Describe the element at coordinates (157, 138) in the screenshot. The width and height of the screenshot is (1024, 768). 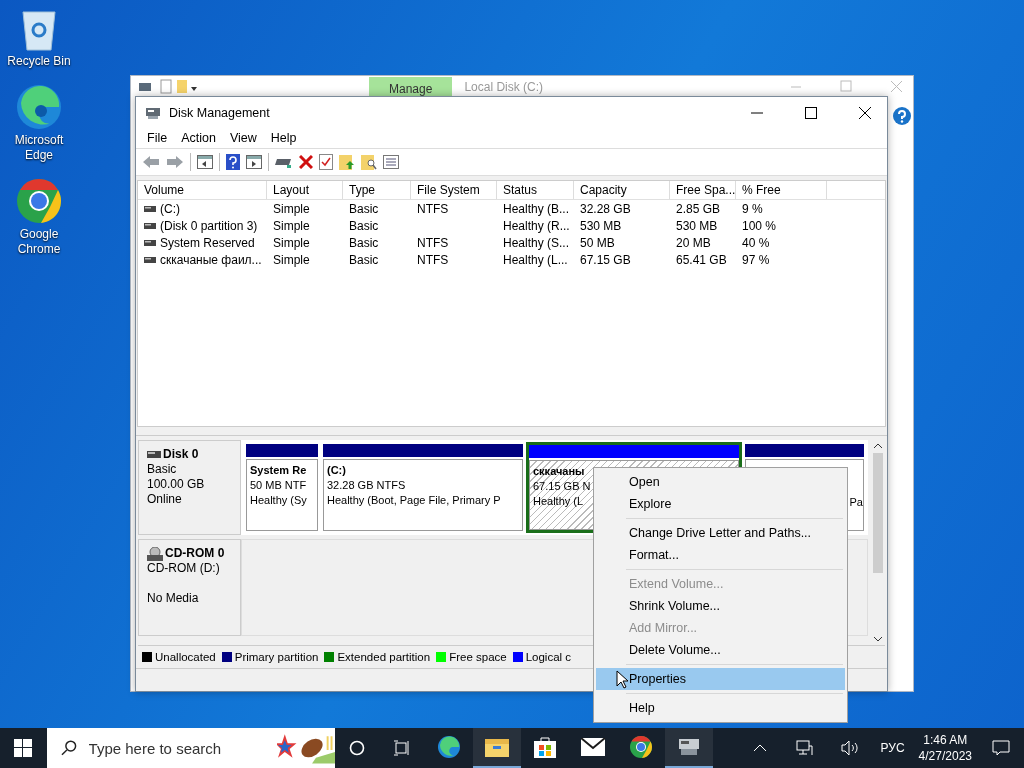
I see `menu-item: File` at that location.